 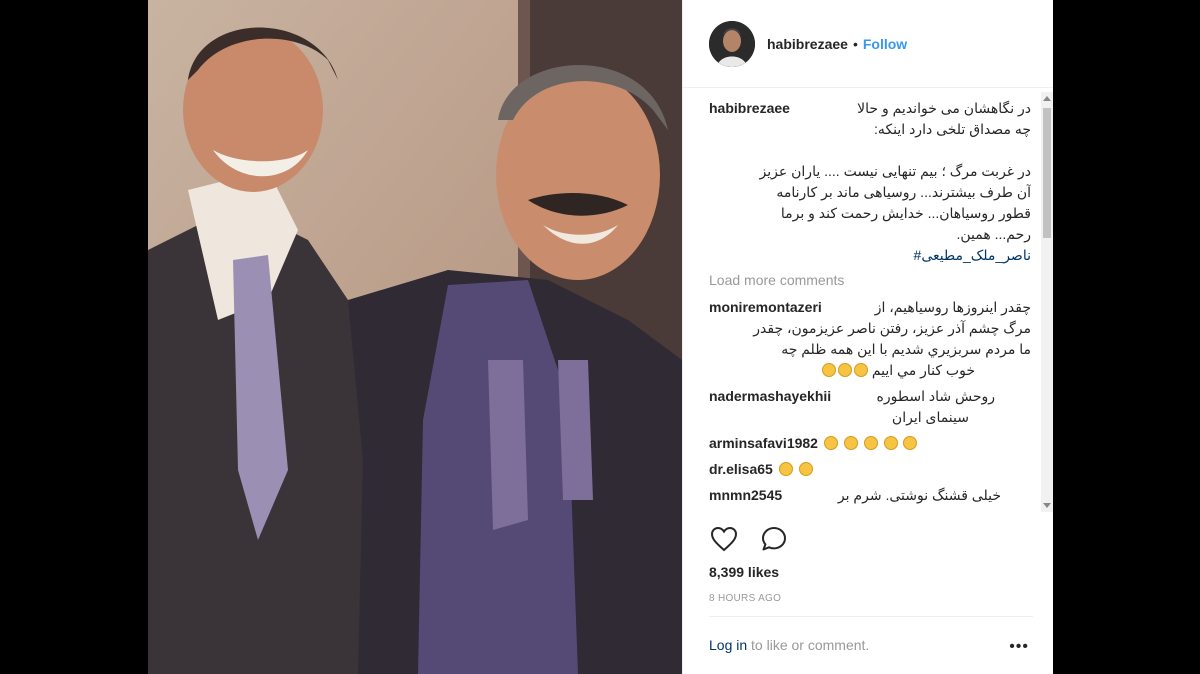 What do you see at coordinates (905, 213) in the screenshot?
I see `caption-line: قطور روسیاهان... خدایش رحمت کند و برما` at bounding box center [905, 213].